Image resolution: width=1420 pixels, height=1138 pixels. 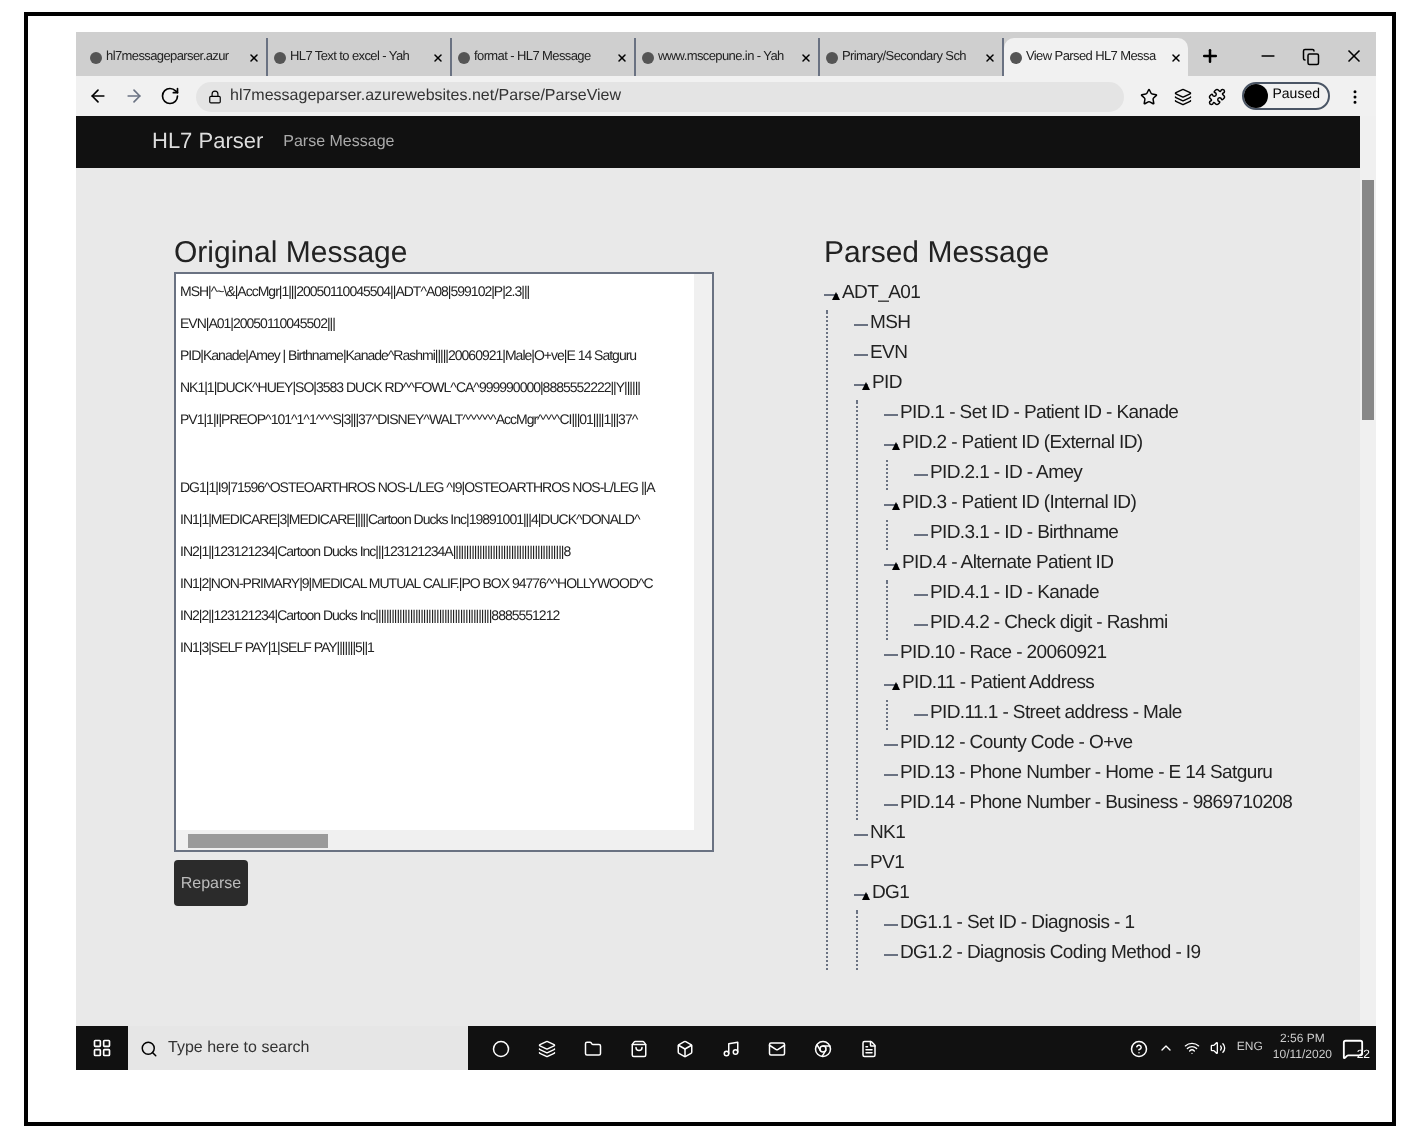 What do you see at coordinates (1210, 56) in the screenshot?
I see `new-tab-icon` at bounding box center [1210, 56].